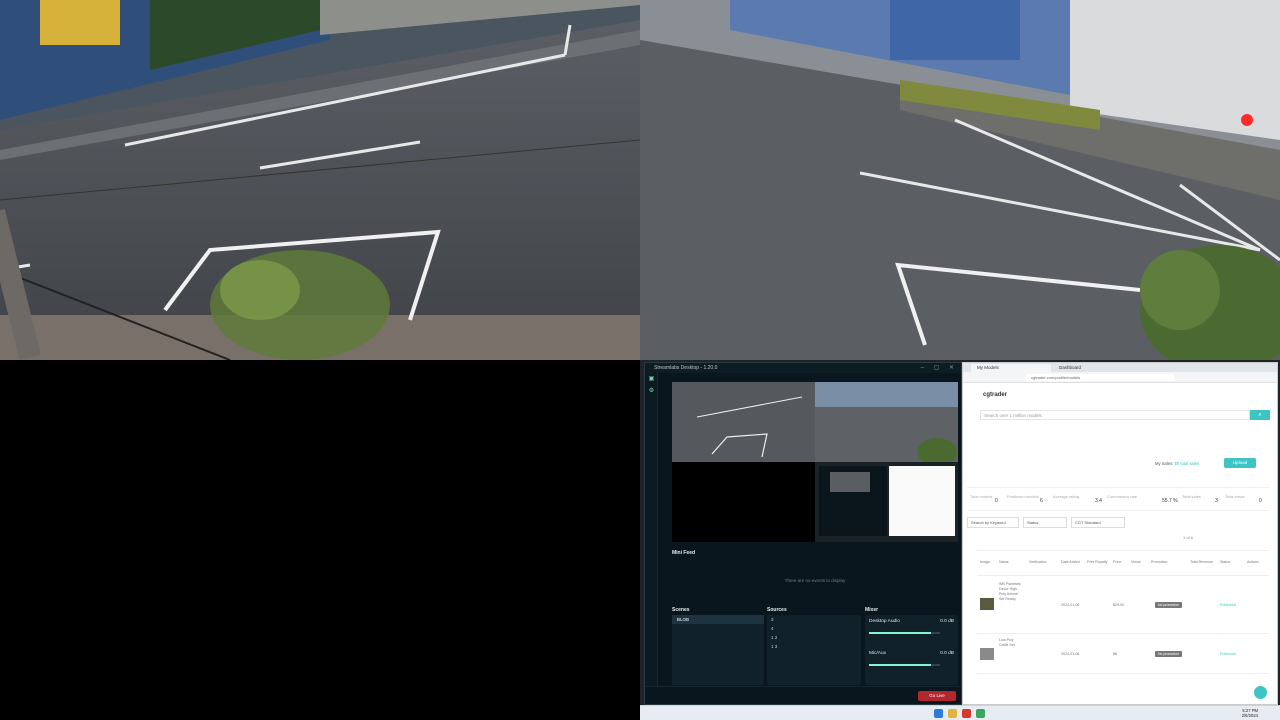 The image size is (1280, 720). I want to click on mini-feed-title: Mini Feed, so click(684, 553).